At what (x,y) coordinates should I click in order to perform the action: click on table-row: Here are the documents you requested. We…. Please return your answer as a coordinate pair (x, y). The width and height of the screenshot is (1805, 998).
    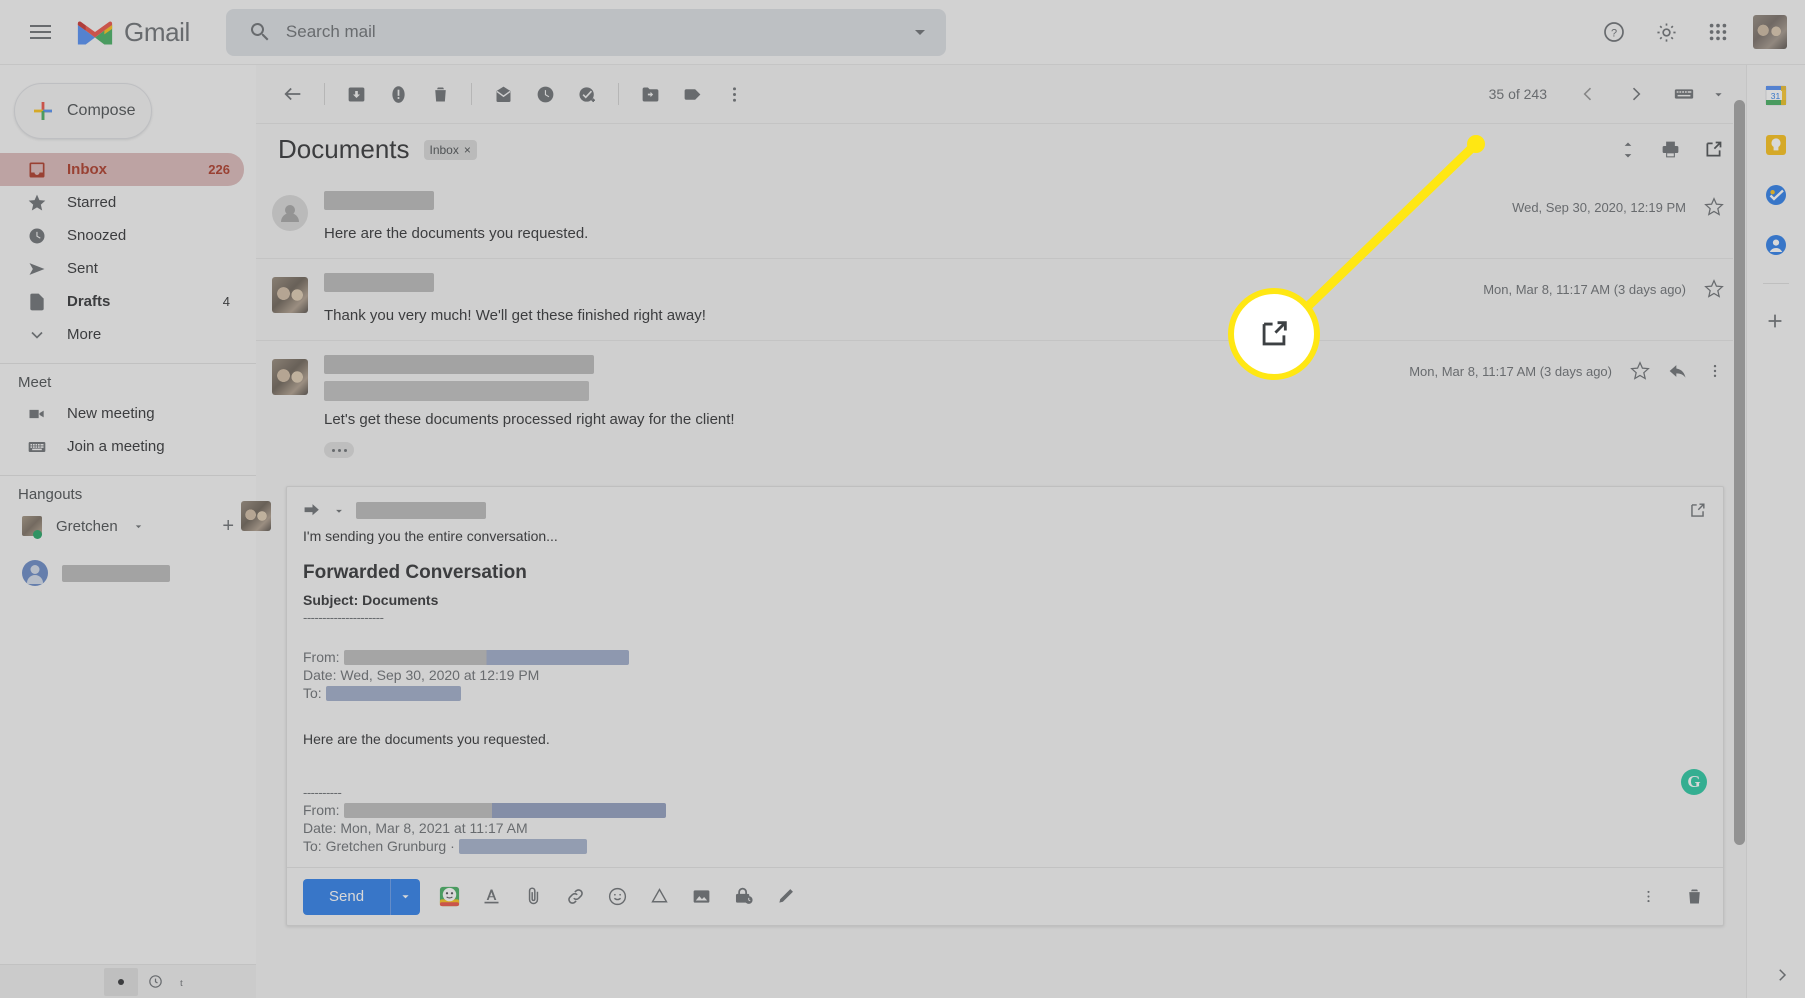
    Looking at the image, I should click on (1001, 218).